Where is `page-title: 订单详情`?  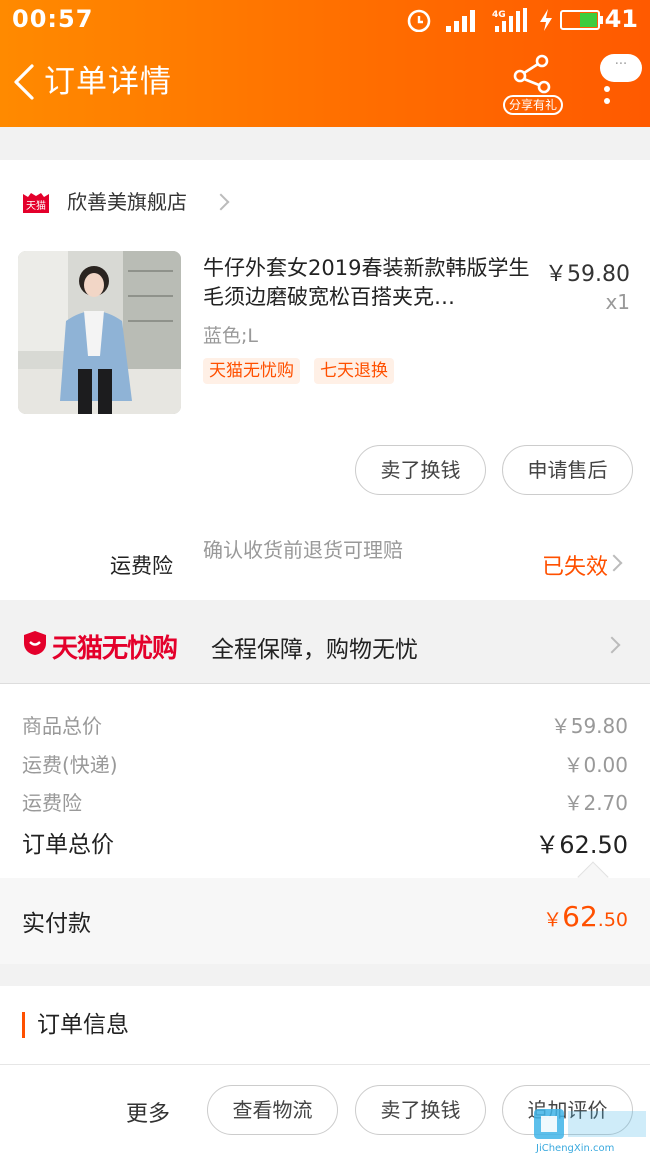
page-title: 订单详情 is located at coordinates (108, 82).